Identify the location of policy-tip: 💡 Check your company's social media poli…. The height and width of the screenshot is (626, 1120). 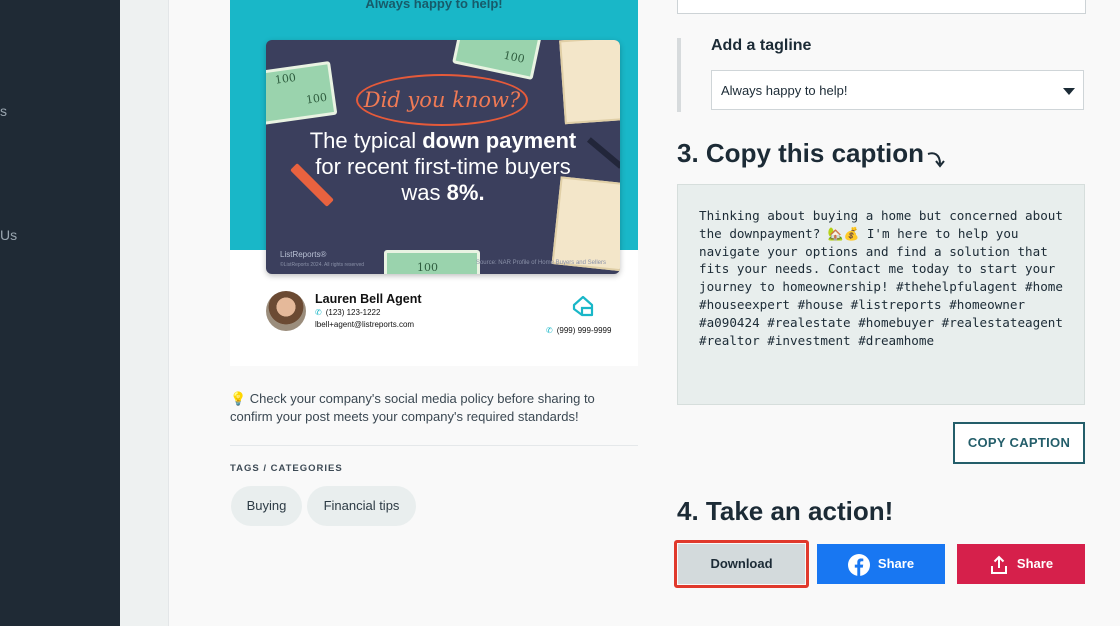
(412, 407).